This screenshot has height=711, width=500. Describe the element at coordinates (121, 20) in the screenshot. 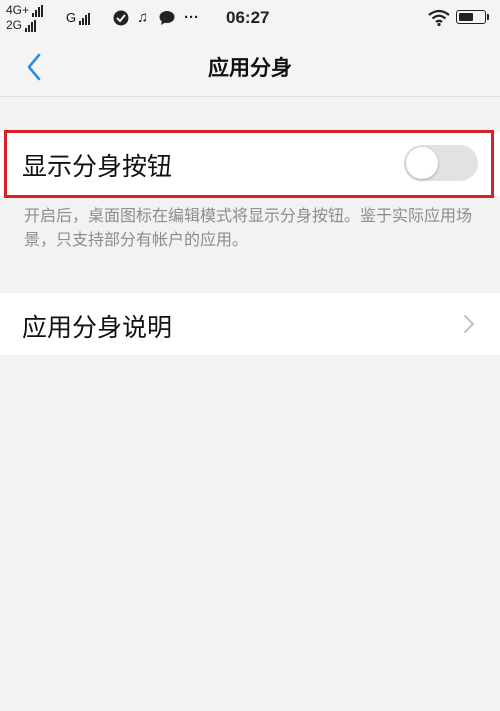

I see `app-notification-icon` at that location.